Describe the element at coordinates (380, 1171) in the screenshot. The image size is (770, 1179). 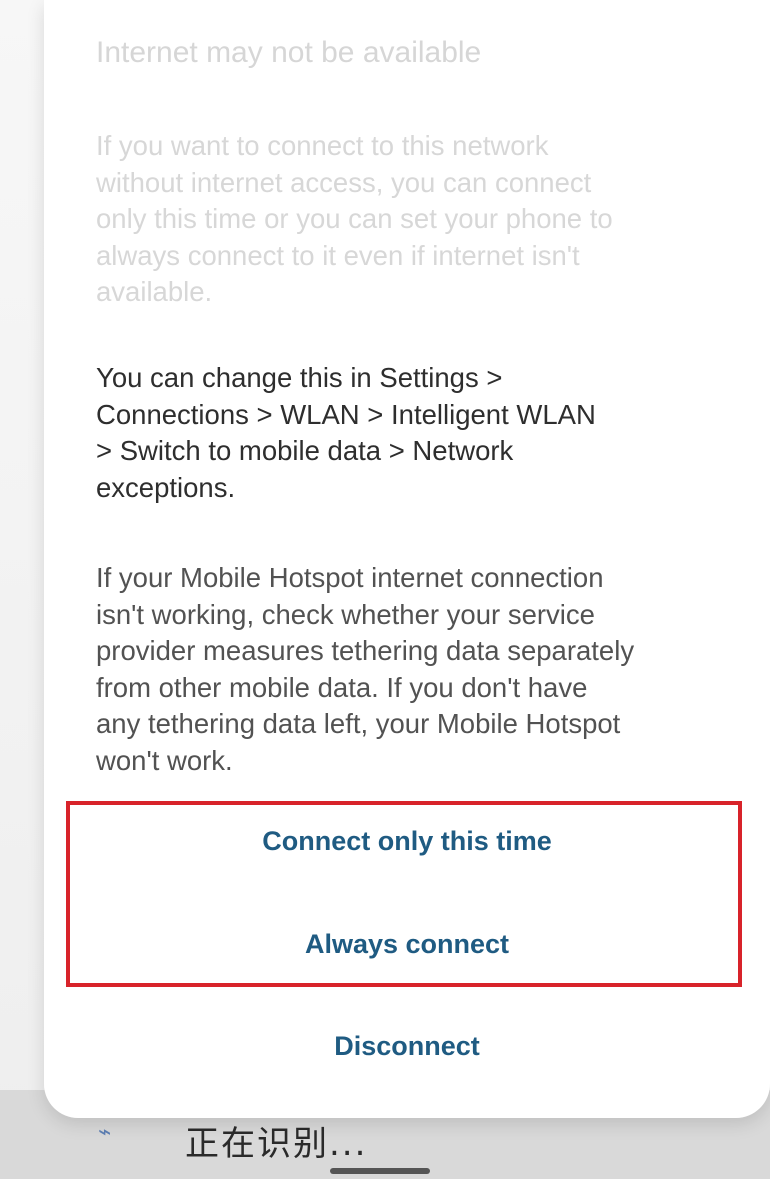
I see `home-indicator` at that location.